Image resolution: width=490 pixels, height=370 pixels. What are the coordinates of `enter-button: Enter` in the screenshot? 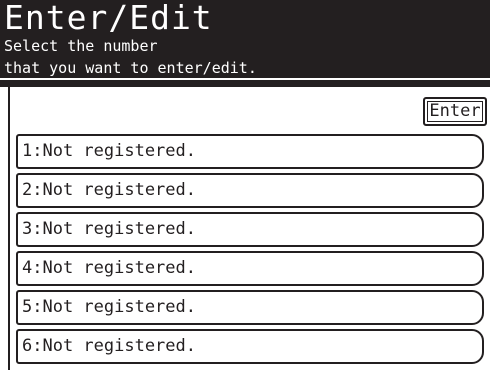 It's located at (455, 111).